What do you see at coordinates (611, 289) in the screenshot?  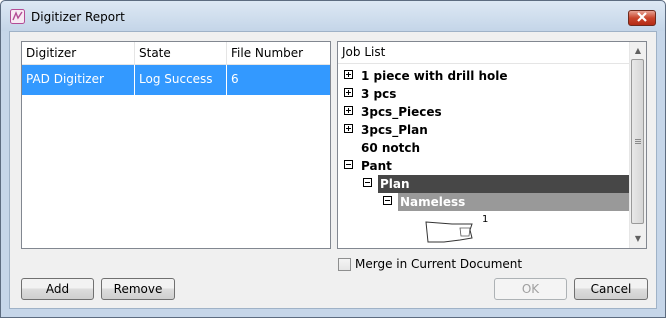 I see `cancel-button: Cancel` at bounding box center [611, 289].